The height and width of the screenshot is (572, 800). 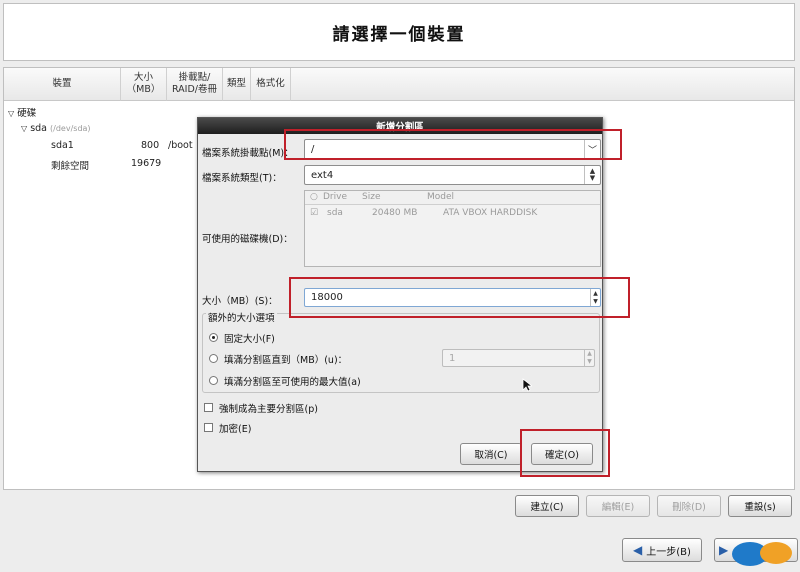 I want to click on back-label: 上一步(B), so click(x=668, y=552).